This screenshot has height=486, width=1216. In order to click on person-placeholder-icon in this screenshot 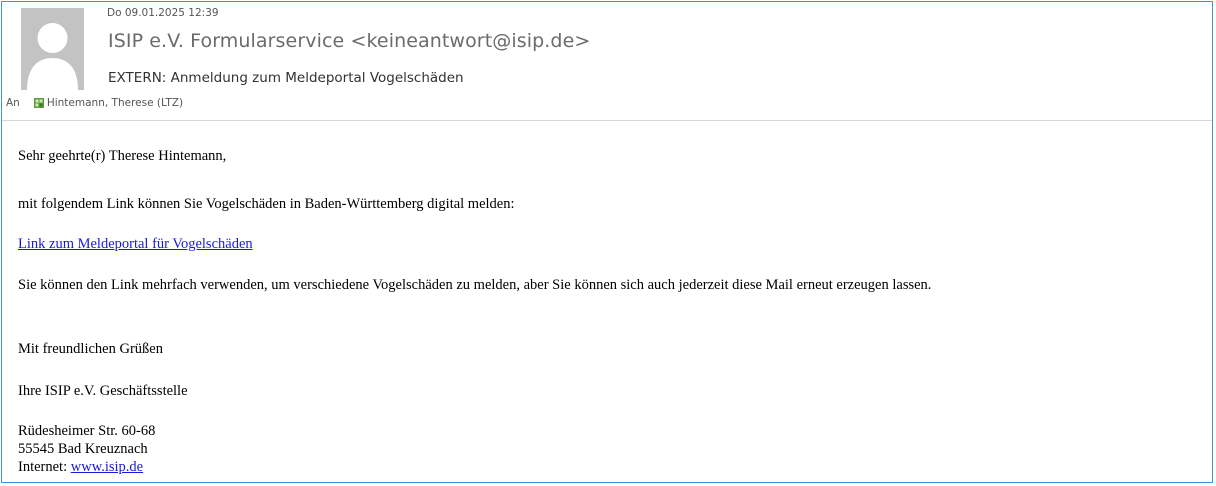, I will do `click(52, 49)`.